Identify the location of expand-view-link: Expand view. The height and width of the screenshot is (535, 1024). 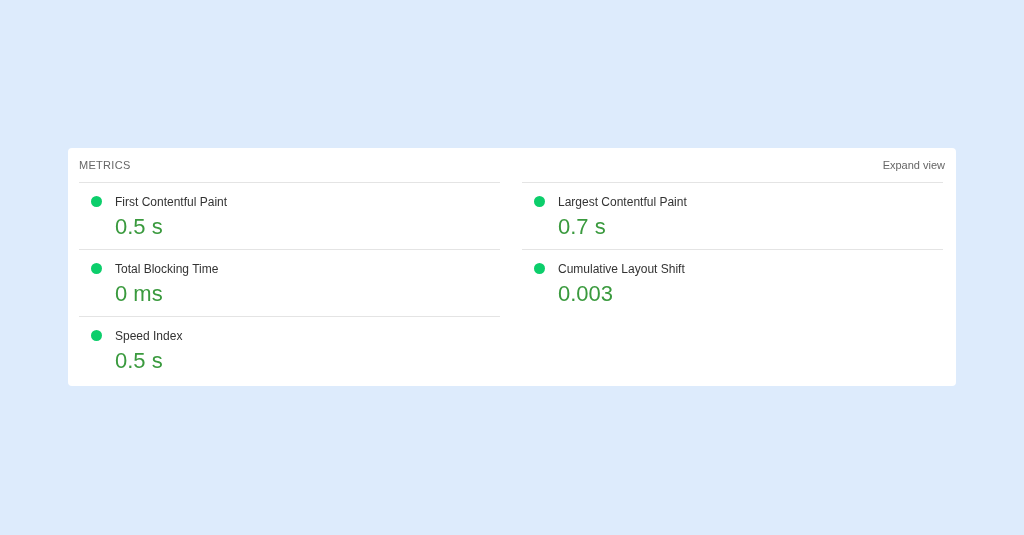
(913, 165).